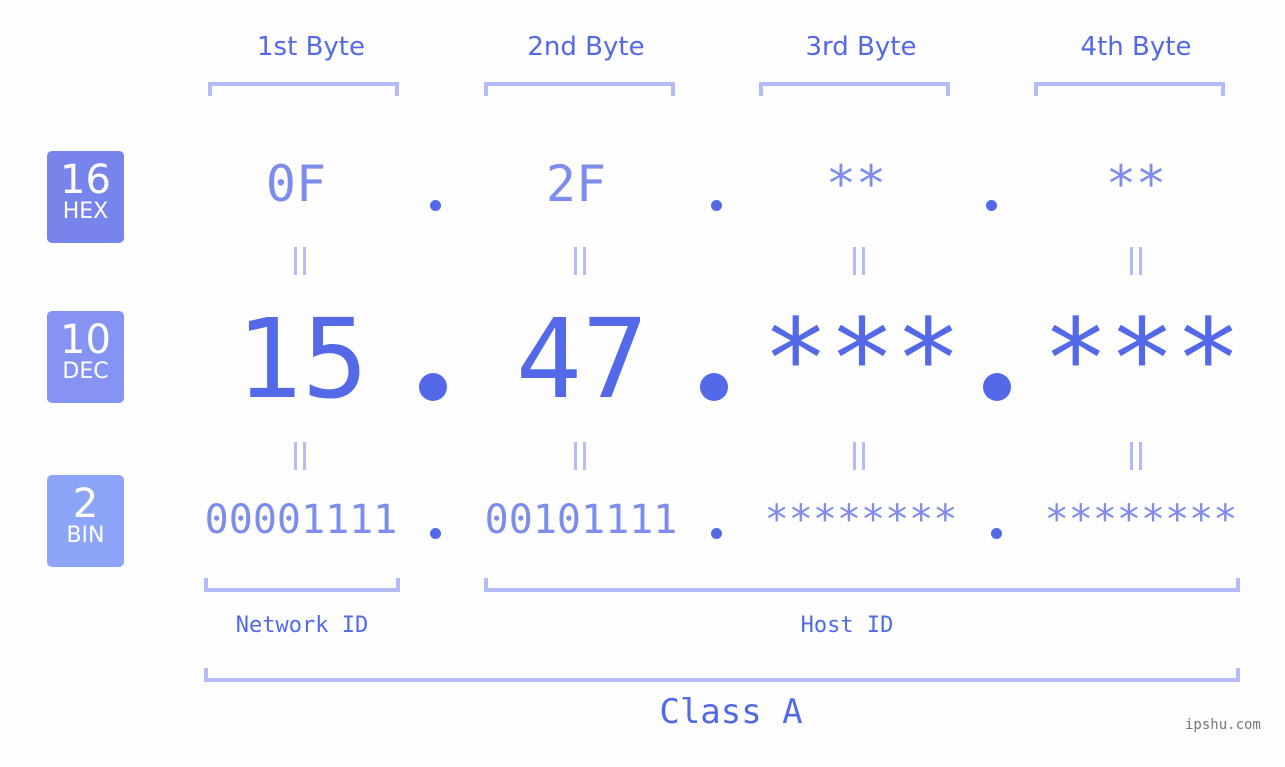 This screenshot has width=1285, height=767. I want to click on bin-byte-4: ********, so click(1141, 520).